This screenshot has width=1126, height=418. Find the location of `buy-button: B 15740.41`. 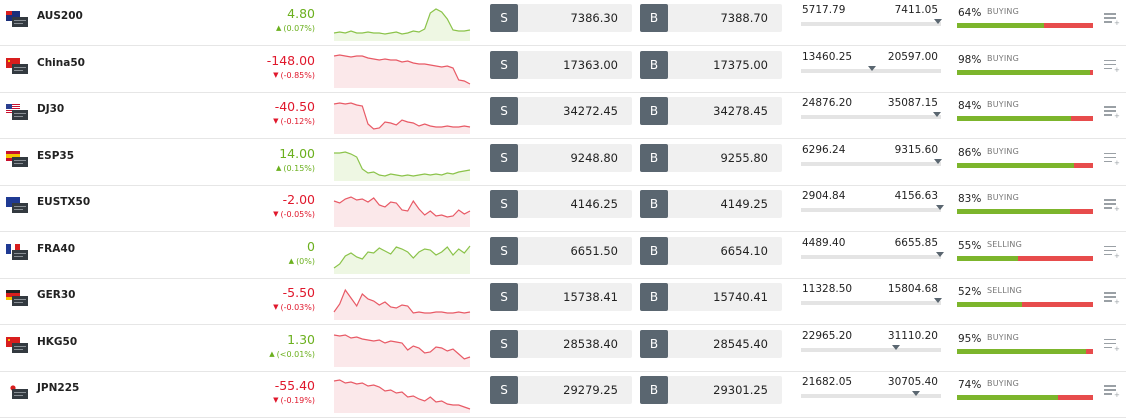

buy-button: B 15740.41 is located at coordinates (711, 297).